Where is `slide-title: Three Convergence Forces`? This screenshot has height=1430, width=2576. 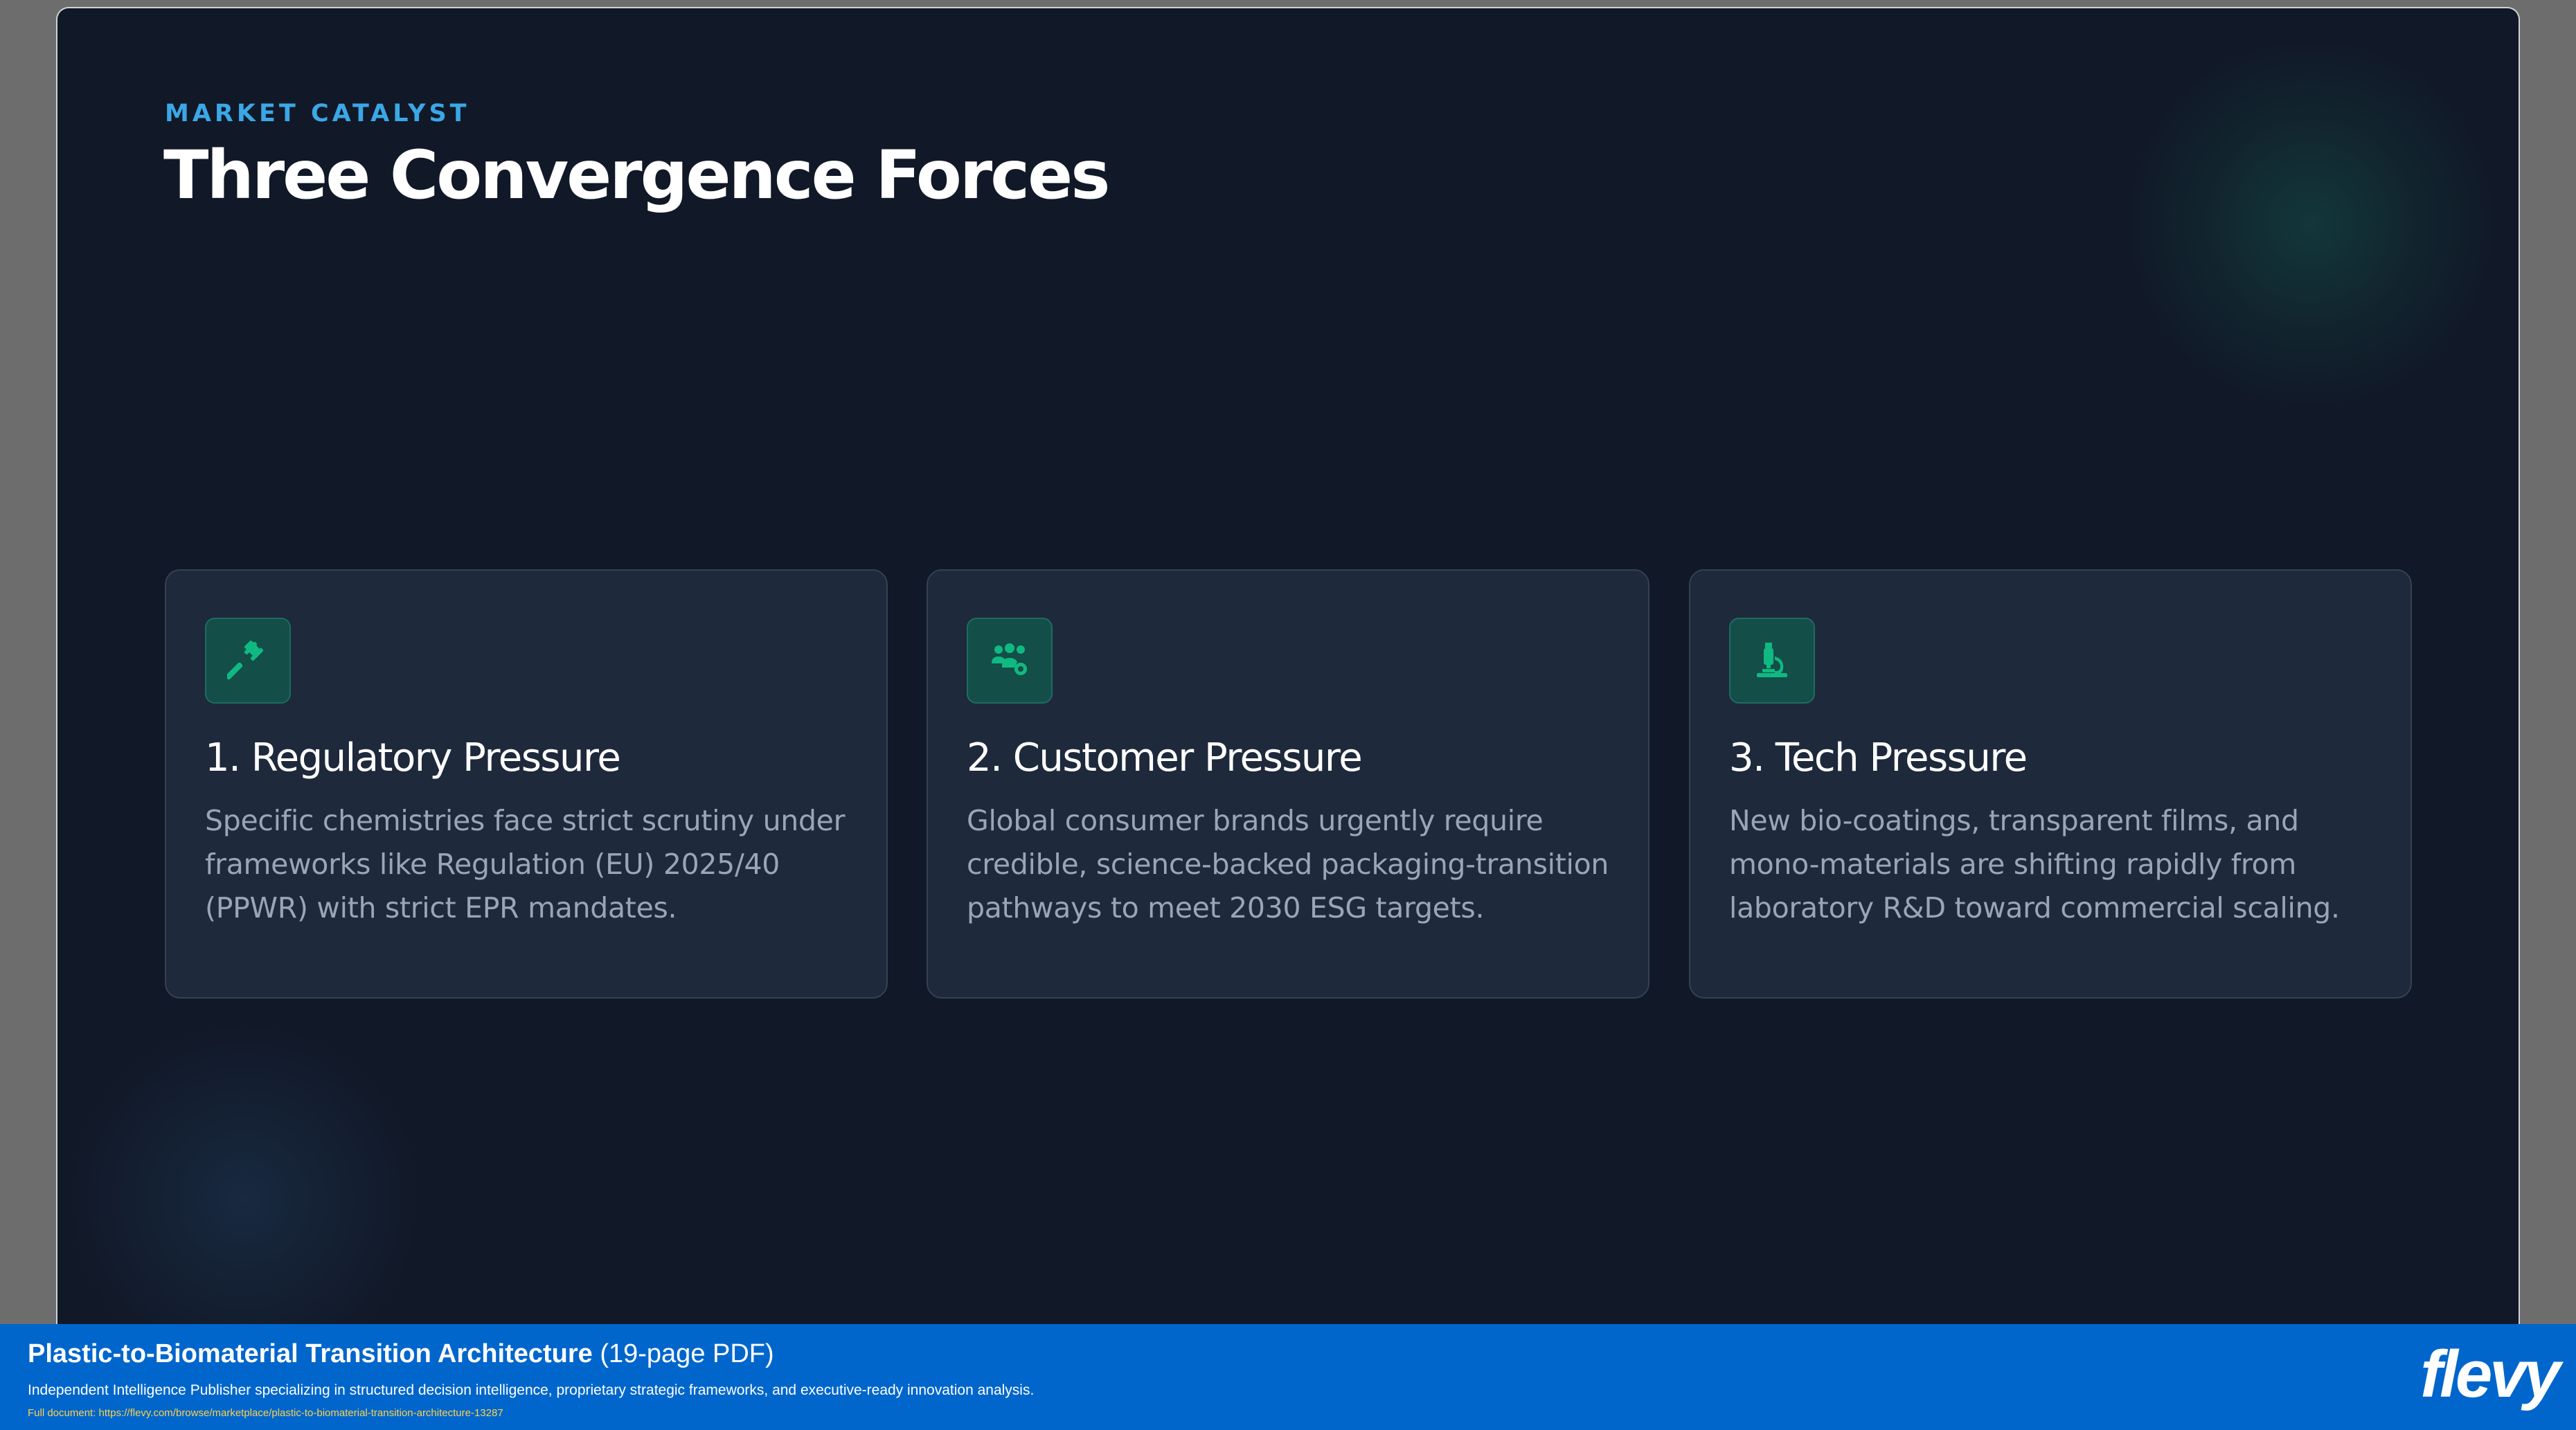 slide-title: Three Convergence Forces is located at coordinates (636, 175).